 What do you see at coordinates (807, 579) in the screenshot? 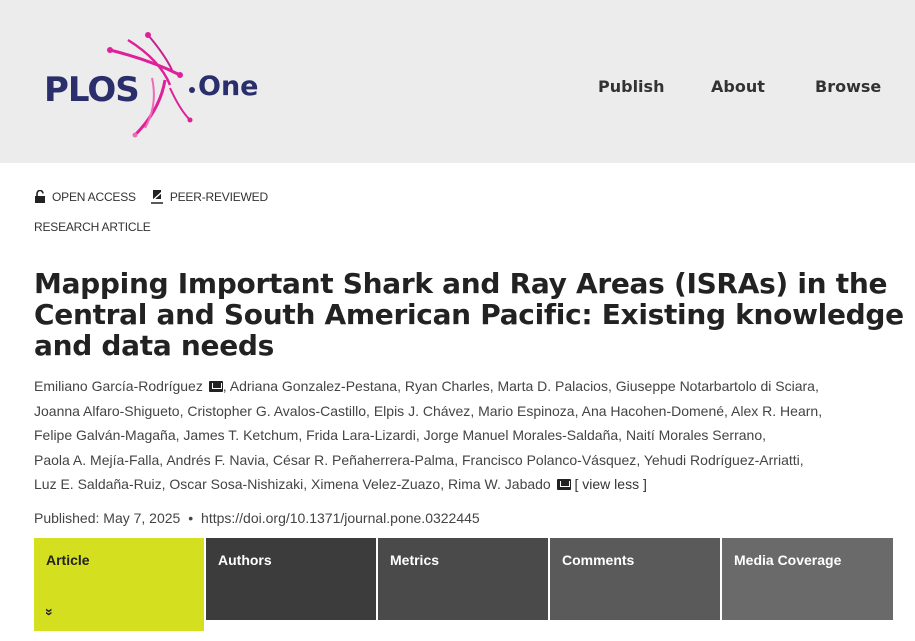
I see `tab-media-coverage: Media Coverage` at bounding box center [807, 579].